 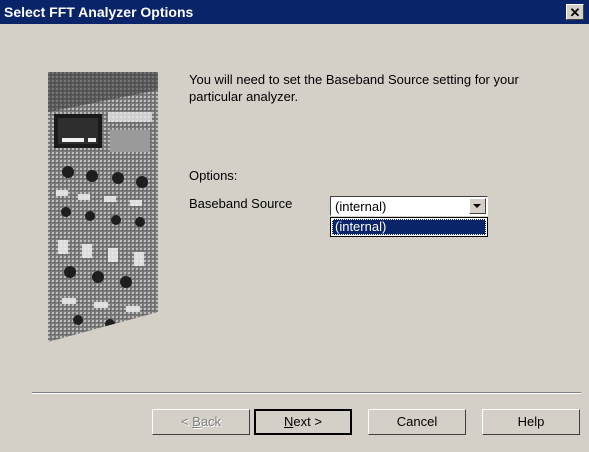 What do you see at coordinates (409, 206) in the screenshot?
I see `baseband-source-combobox: (internal)` at bounding box center [409, 206].